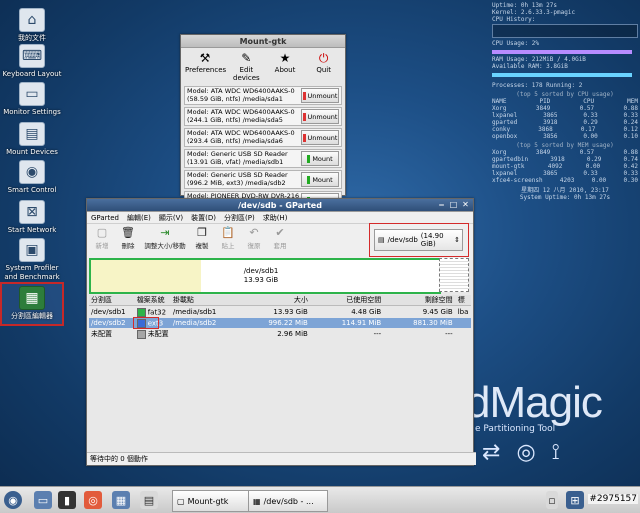  I want to click on process-cell: 0.12, so click(630, 129).